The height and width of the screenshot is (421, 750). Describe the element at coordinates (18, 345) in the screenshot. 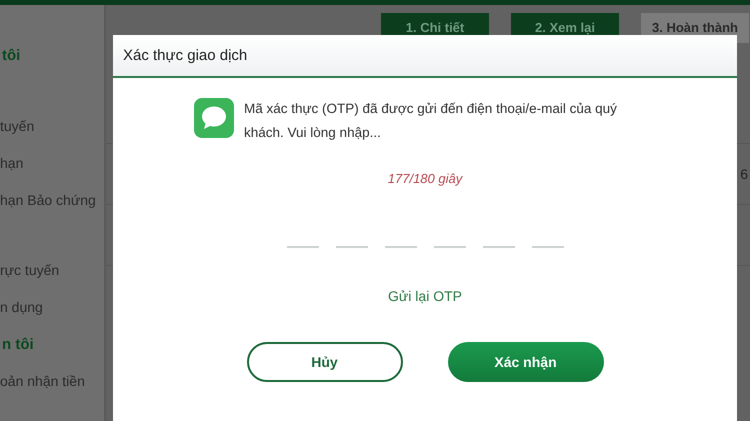

I see `sidebar-heading: n tôi` at that location.